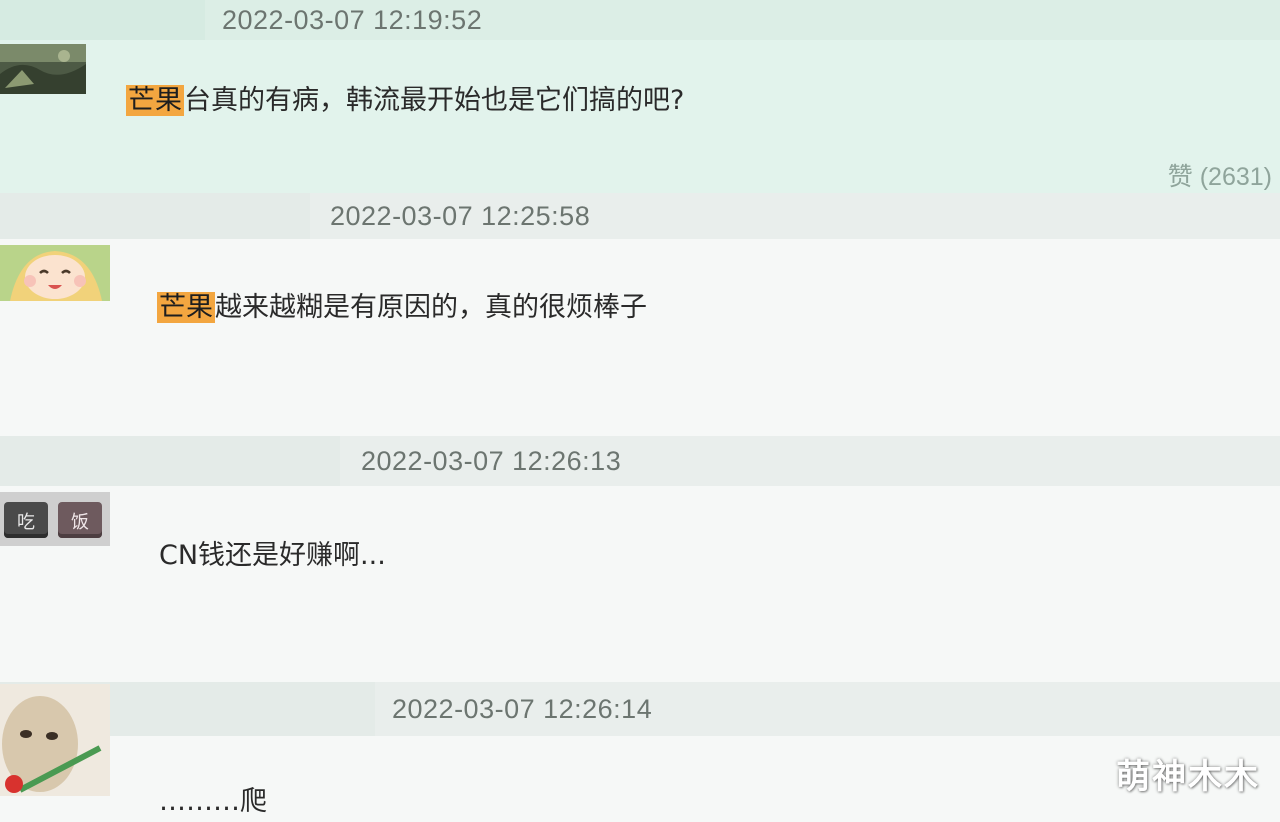  I want to click on like-button: 赞 (2631), so click(1220, 175).